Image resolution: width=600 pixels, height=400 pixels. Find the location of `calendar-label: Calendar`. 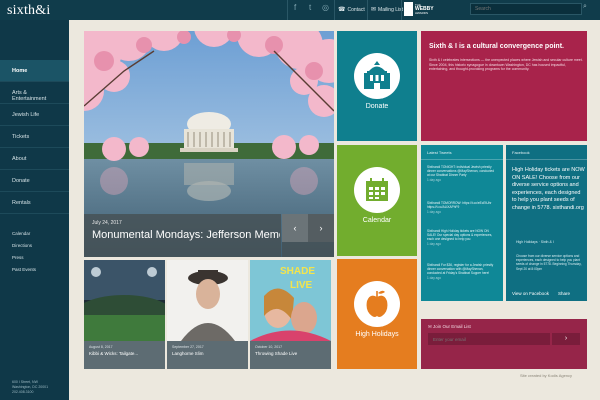

calendar-label: Calendar is located at coordinates (377, 220).